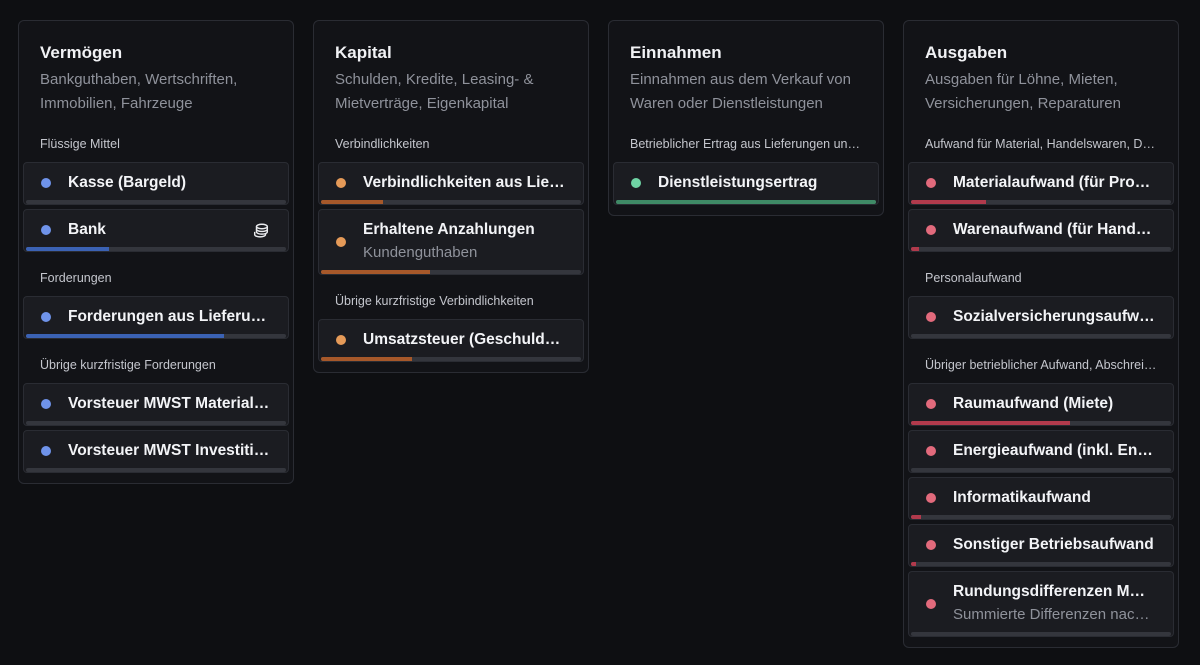 Image resolution: width=1200 pixels, height=665 pixels. Describe the element at coordinates (382, 144) in the screenshot. I see `group-label: Verbindlichkeiten` at that location.